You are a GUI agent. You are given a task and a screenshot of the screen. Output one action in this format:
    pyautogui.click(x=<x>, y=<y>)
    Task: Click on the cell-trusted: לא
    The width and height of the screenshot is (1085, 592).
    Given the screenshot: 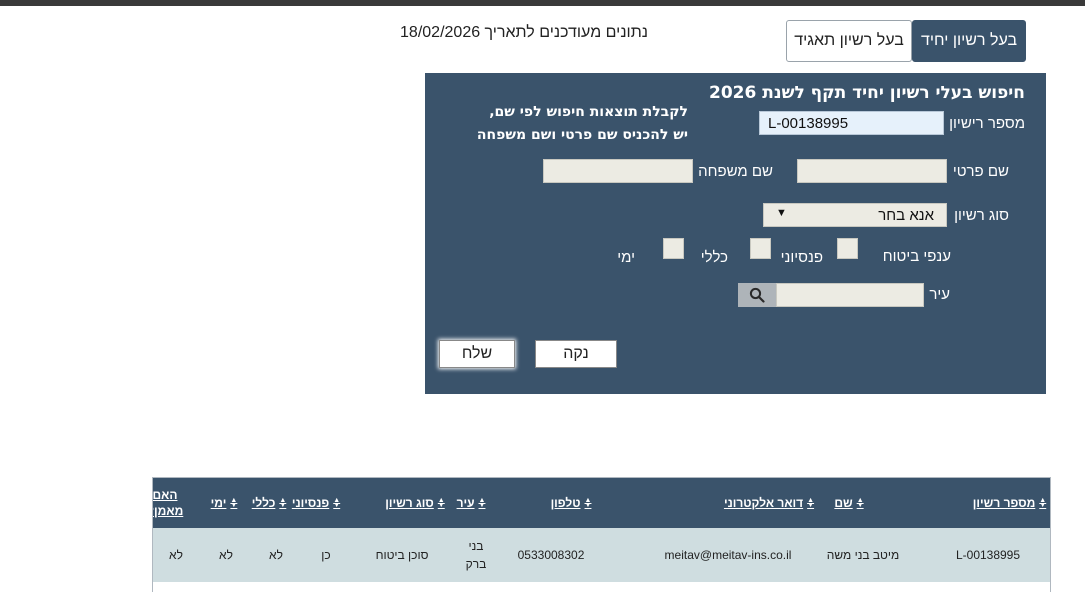 What is the action you would take?
    pyautogui.click(x=176, y=555)
    